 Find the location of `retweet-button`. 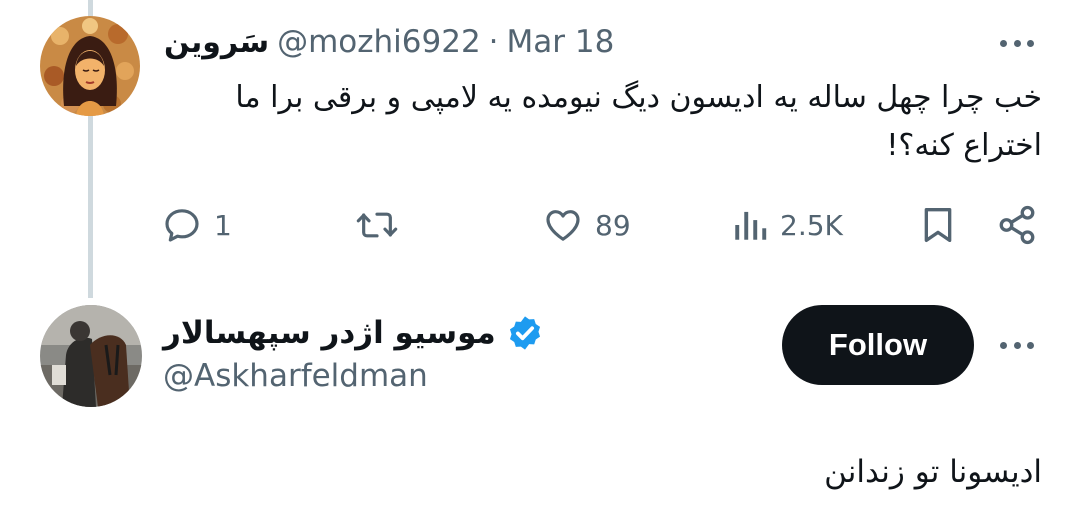

retweet-button is located at coordinates (383, 225).